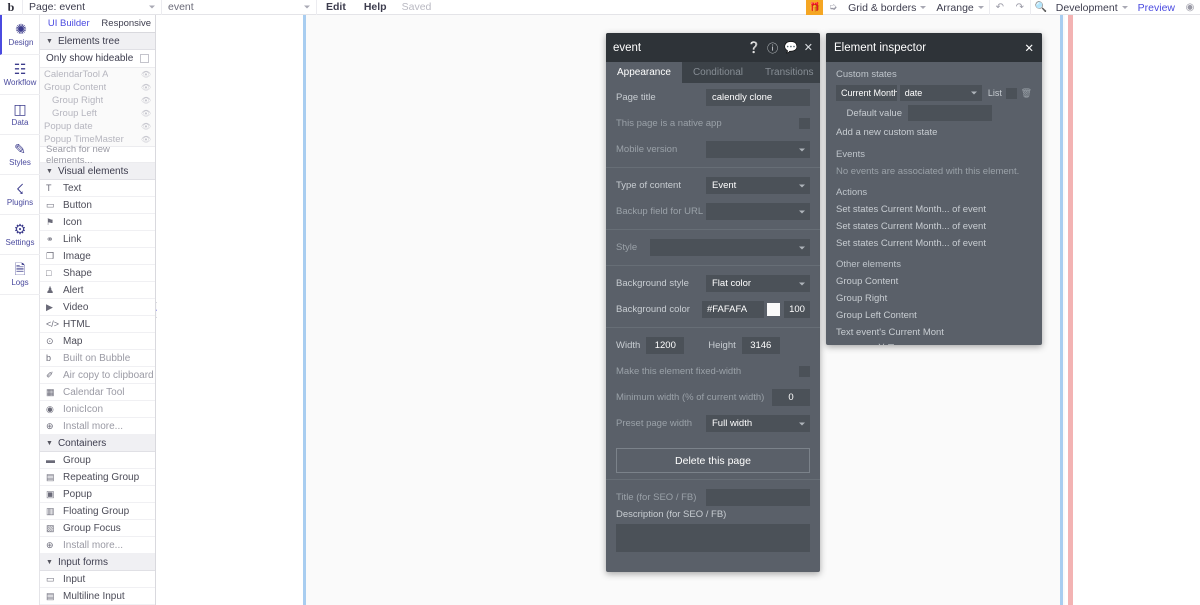  What do you see at coordinates (97, 477) in the screenshot?
I see `container-repeating-group: ▤ Repeating Group` at bounding box center [97, 477].